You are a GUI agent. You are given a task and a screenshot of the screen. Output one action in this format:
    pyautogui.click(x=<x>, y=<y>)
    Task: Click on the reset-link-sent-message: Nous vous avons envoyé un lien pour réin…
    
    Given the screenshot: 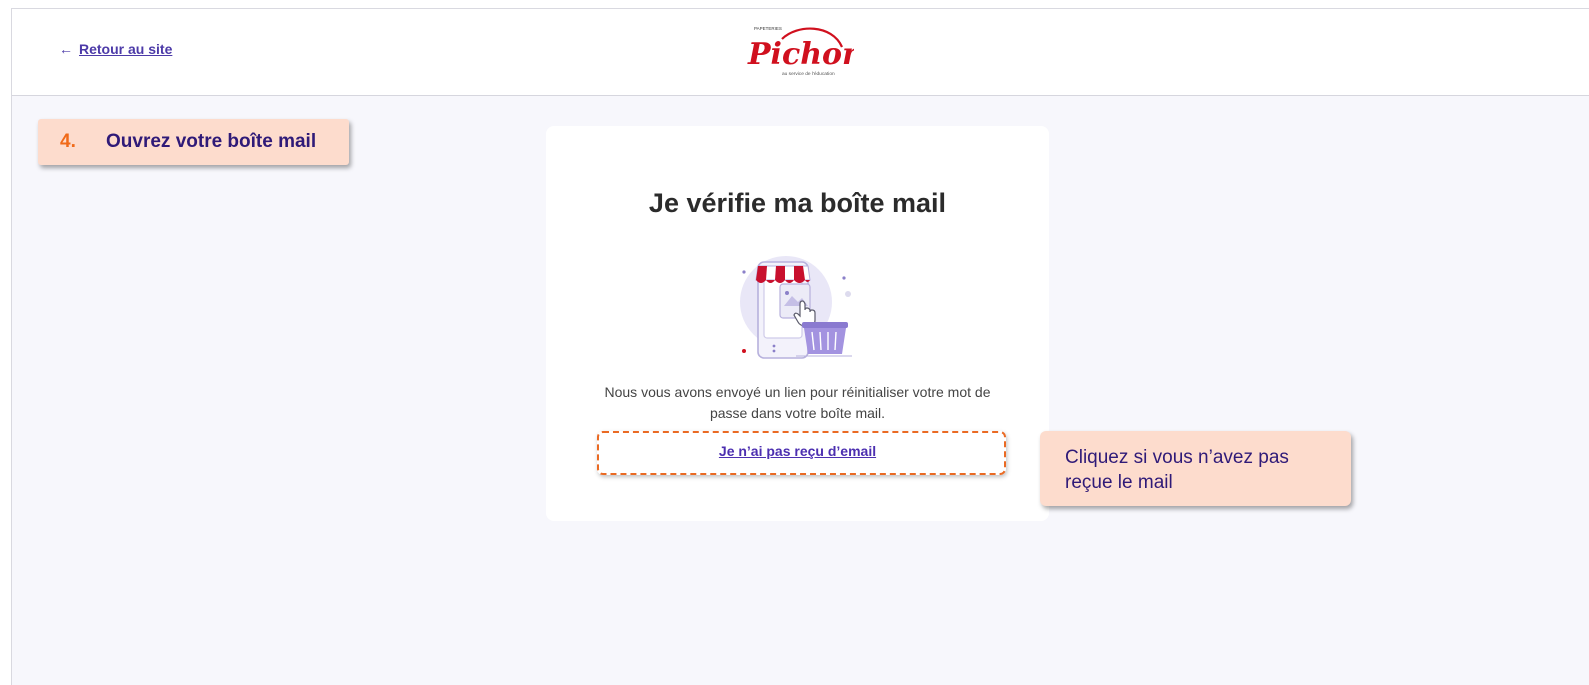 What is the action you would take?
    pyautogui.click(x=797, y=402)
    